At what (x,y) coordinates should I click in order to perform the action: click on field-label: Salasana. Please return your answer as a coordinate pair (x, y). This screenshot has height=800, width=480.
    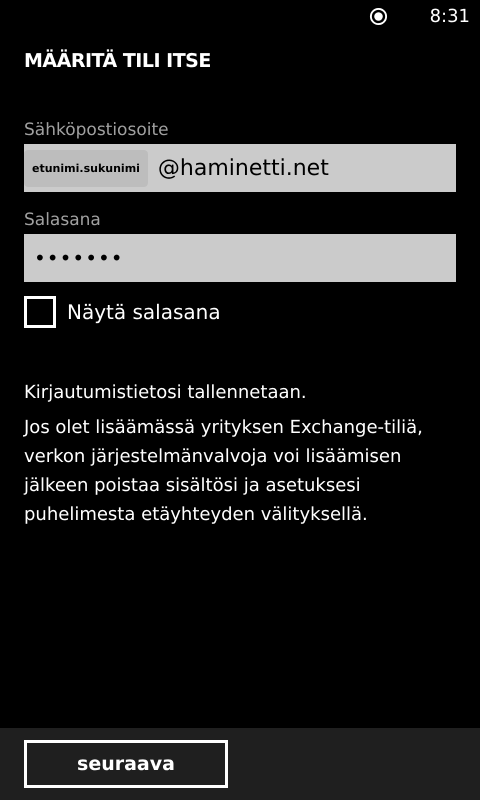
    Looking at the image, I should click on (63, 221).